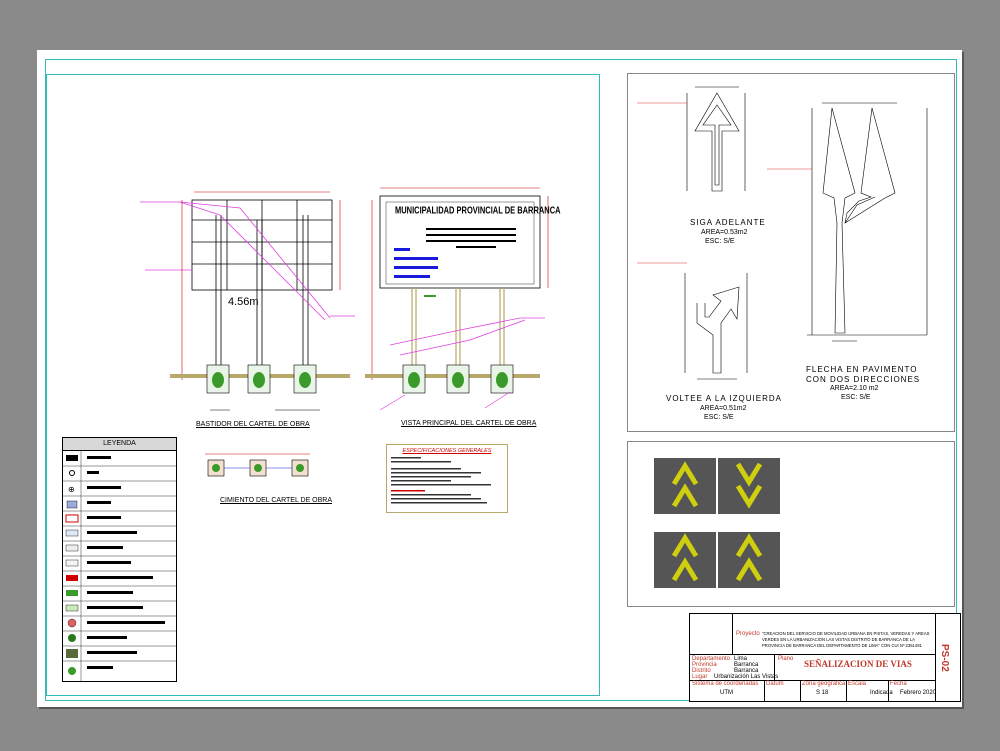 Image resolution: width=1000 pixels, height=751 pixels. I want to click on fecha-label: Fecha, so click(898, 684).